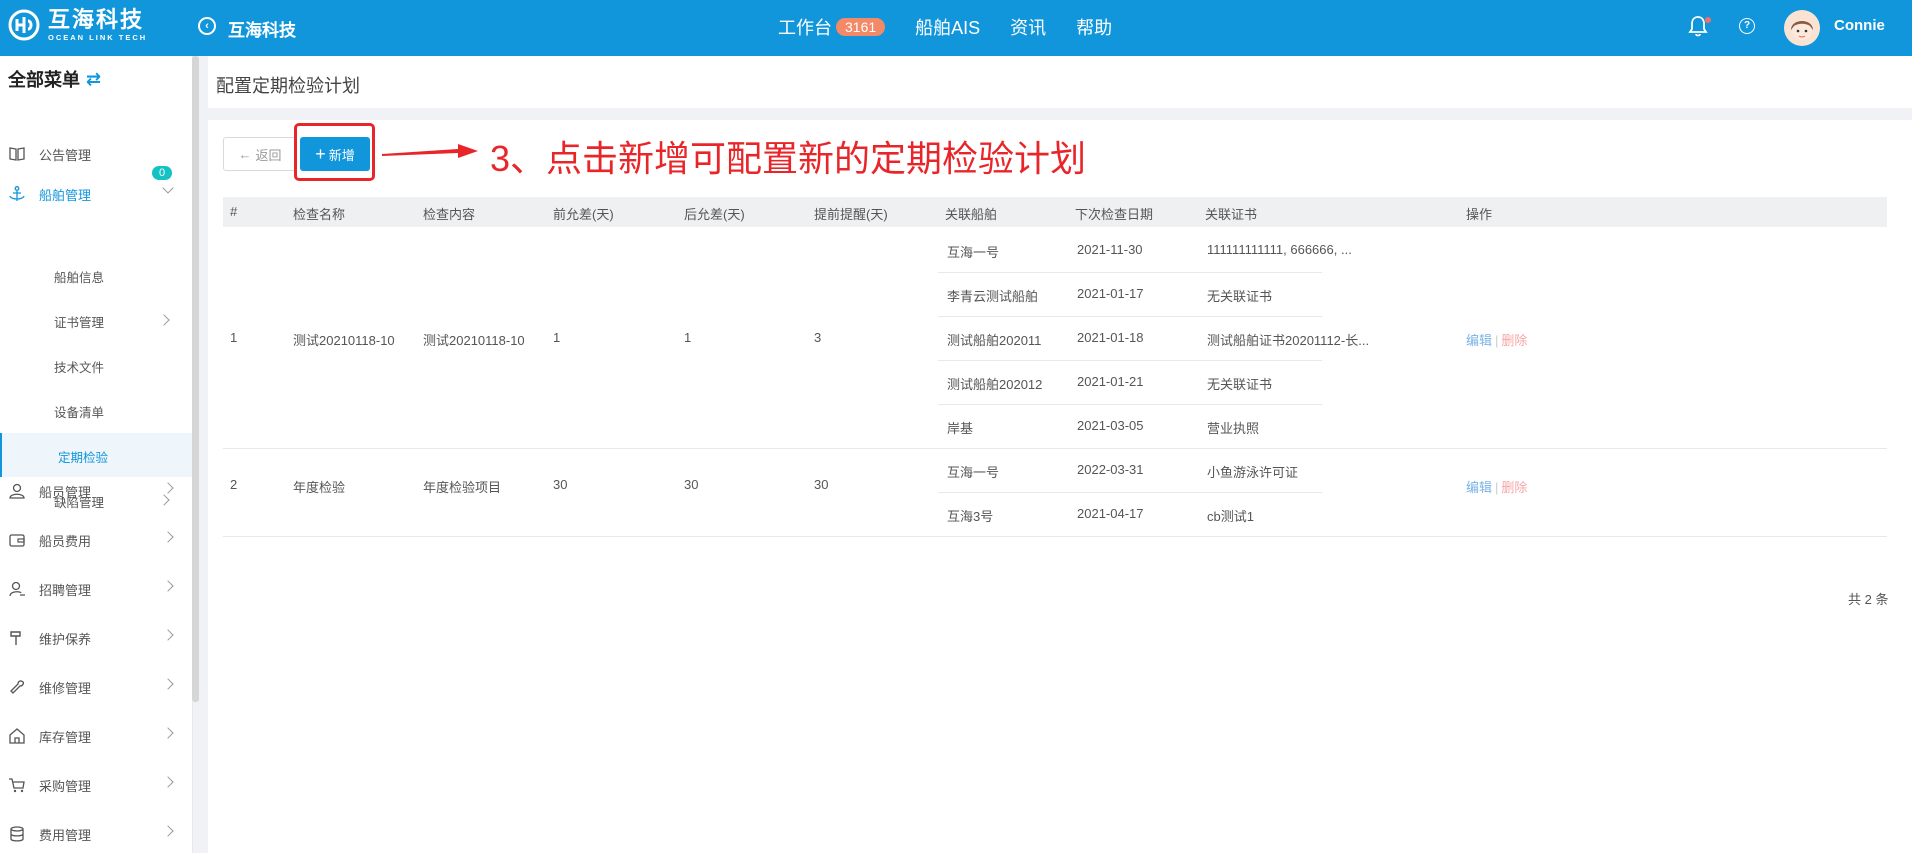 The image size is (1912, 853). Describe the element at coordinates (288, 86) in the screenshot. I see `page-title: 配置定期检验计划` at that location.